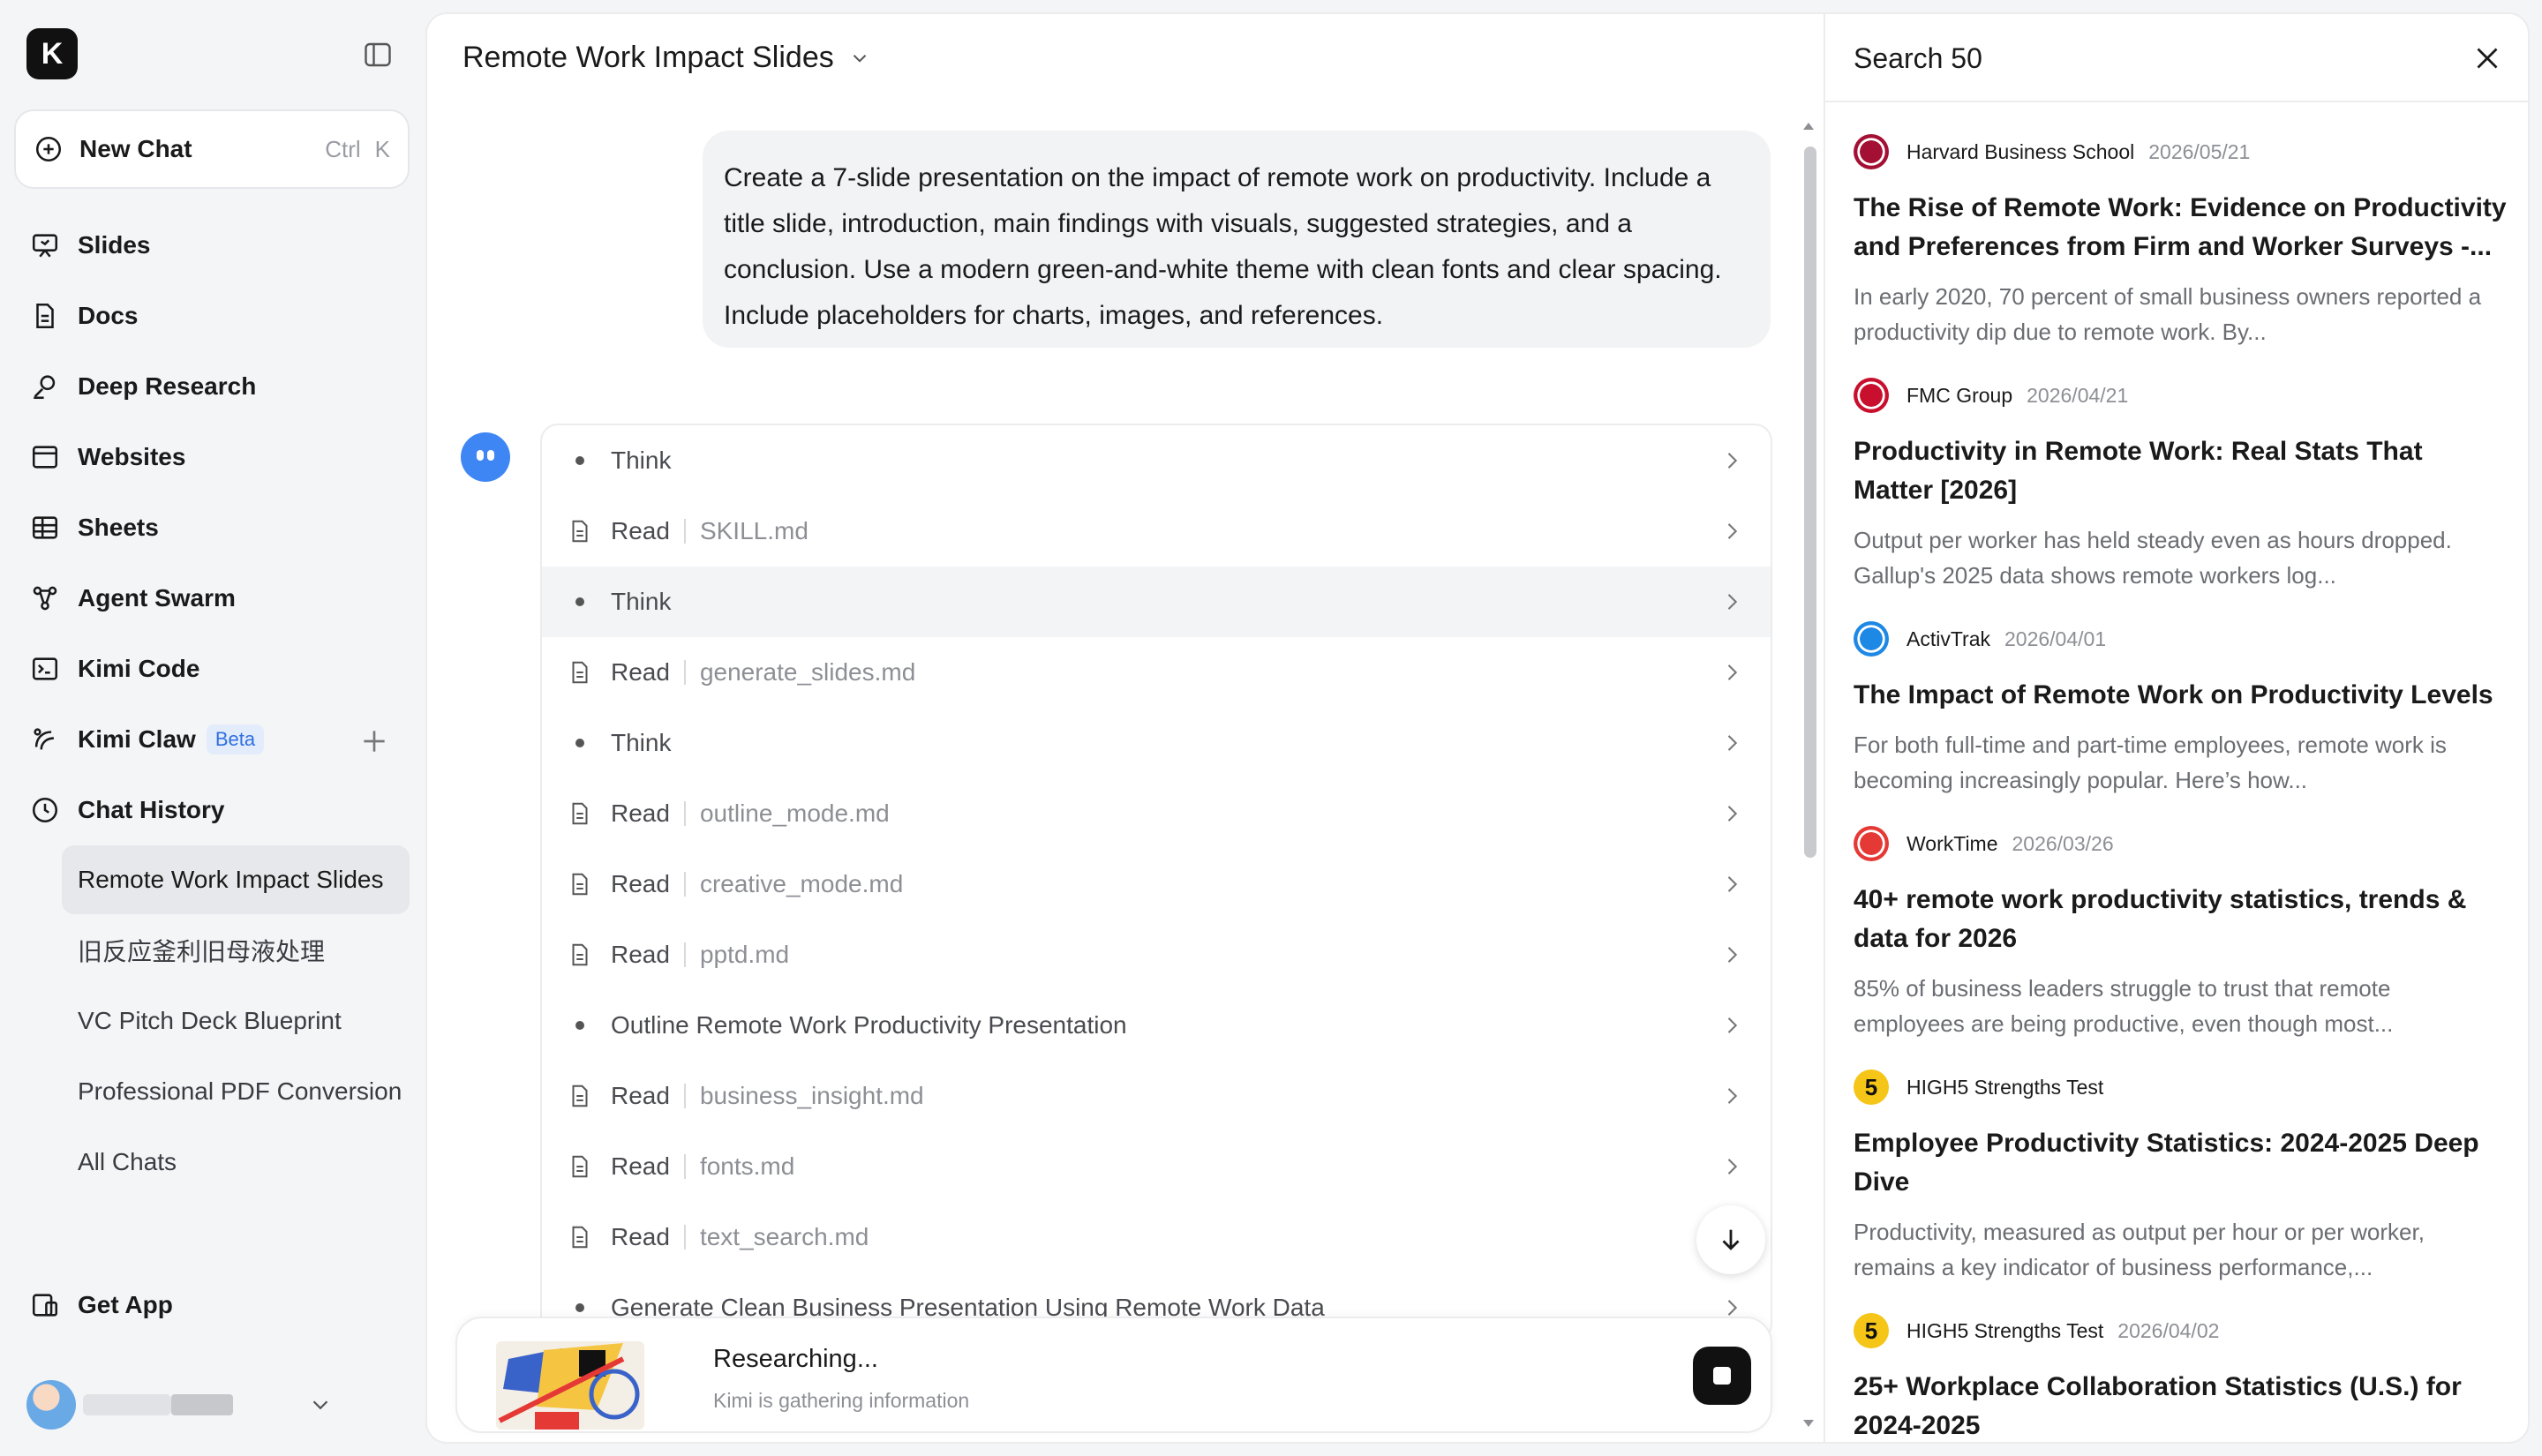  What do you see at coordinates (1959, 395) in the screenshot?
I see `result-source: FMC Group` at bounding box center [1959, 395].